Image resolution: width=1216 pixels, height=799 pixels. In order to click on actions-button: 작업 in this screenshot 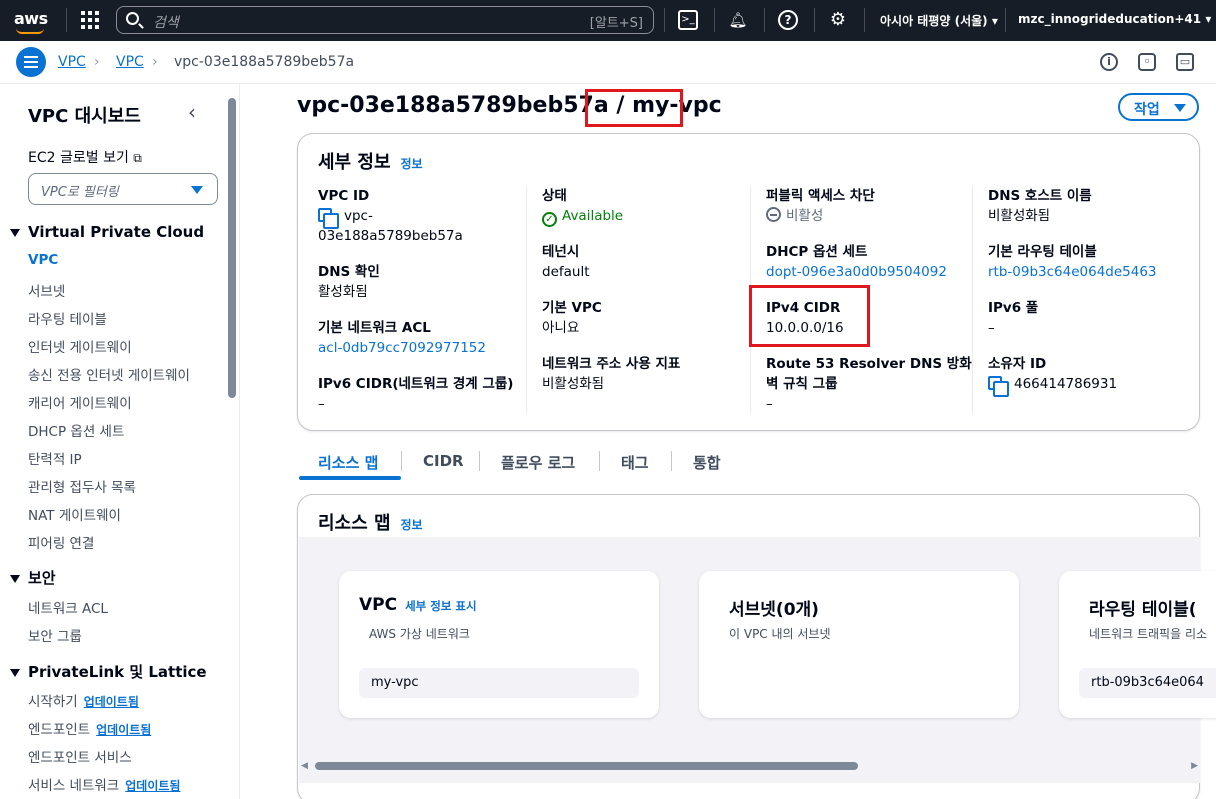, I will do `click(1158, 107)`.